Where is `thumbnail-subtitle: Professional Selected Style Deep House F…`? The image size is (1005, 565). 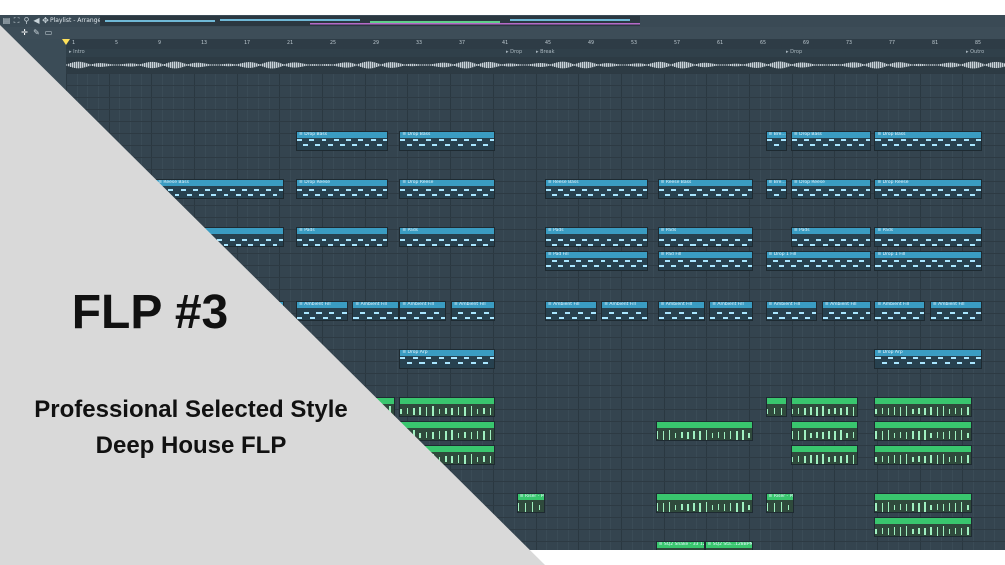
thumbnail-subtitle: Professional Selected Style Deep House F… is located at coordinates (191, 428).